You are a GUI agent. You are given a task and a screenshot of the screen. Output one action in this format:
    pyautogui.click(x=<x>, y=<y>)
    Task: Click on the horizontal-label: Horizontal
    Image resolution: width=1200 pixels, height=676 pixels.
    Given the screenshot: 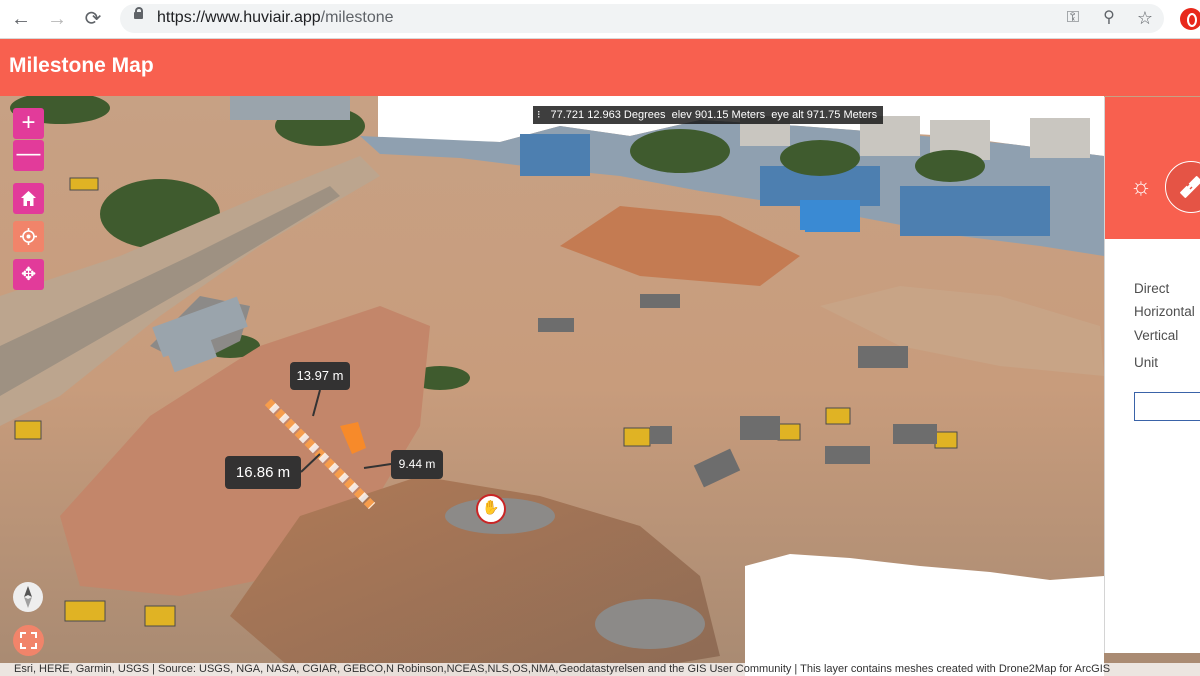 What is the action you would take?
    pyautogui.click(x=1164, y=311)
    